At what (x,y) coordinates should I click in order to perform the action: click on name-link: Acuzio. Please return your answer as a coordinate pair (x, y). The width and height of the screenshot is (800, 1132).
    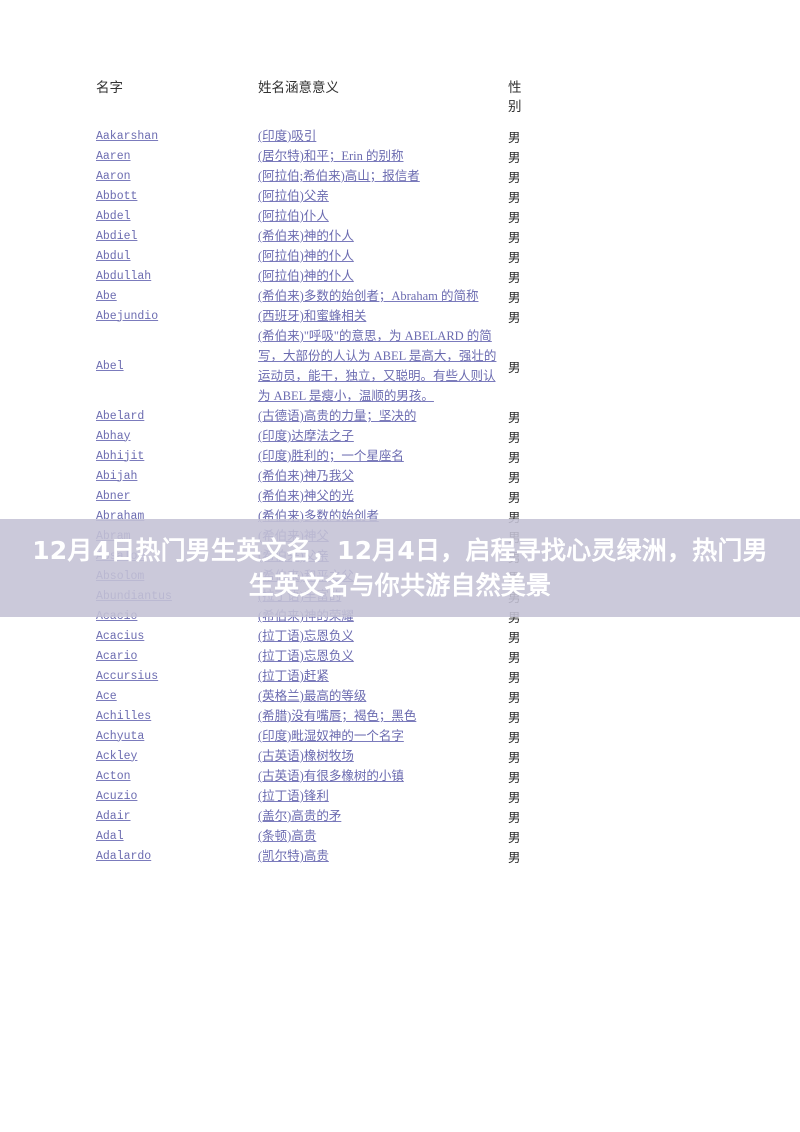
    Looking at the image, I should click on (116, 796).